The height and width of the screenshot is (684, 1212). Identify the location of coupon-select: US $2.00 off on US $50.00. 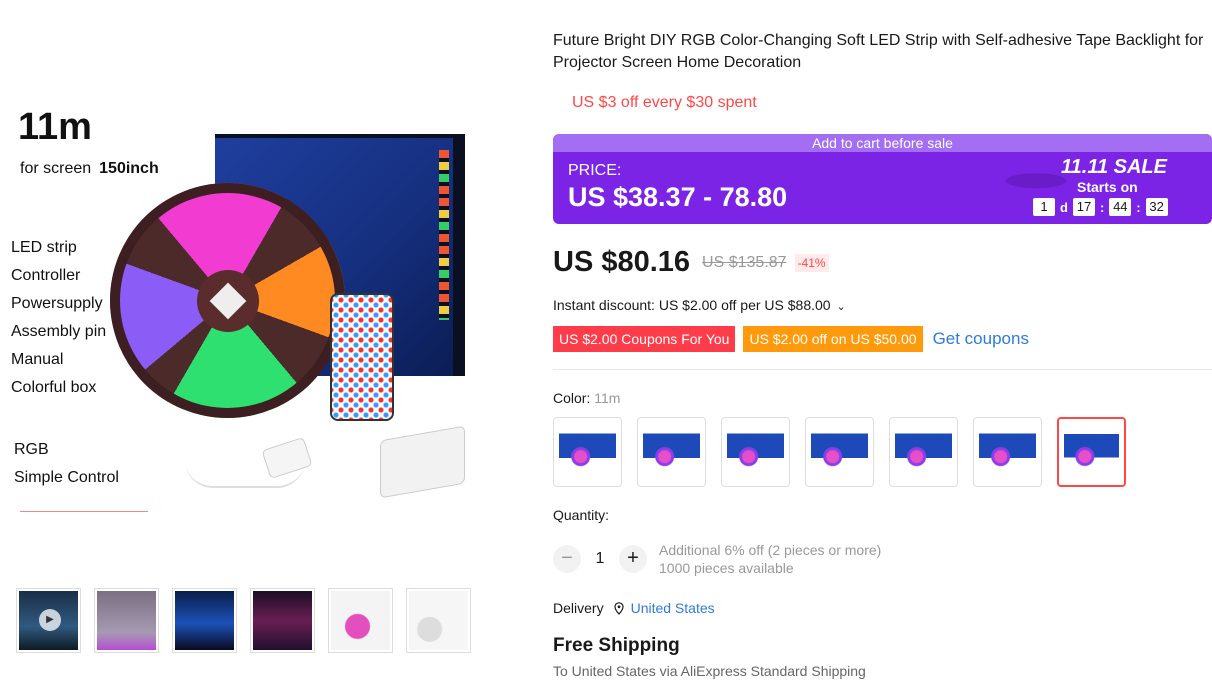
(833, 339).